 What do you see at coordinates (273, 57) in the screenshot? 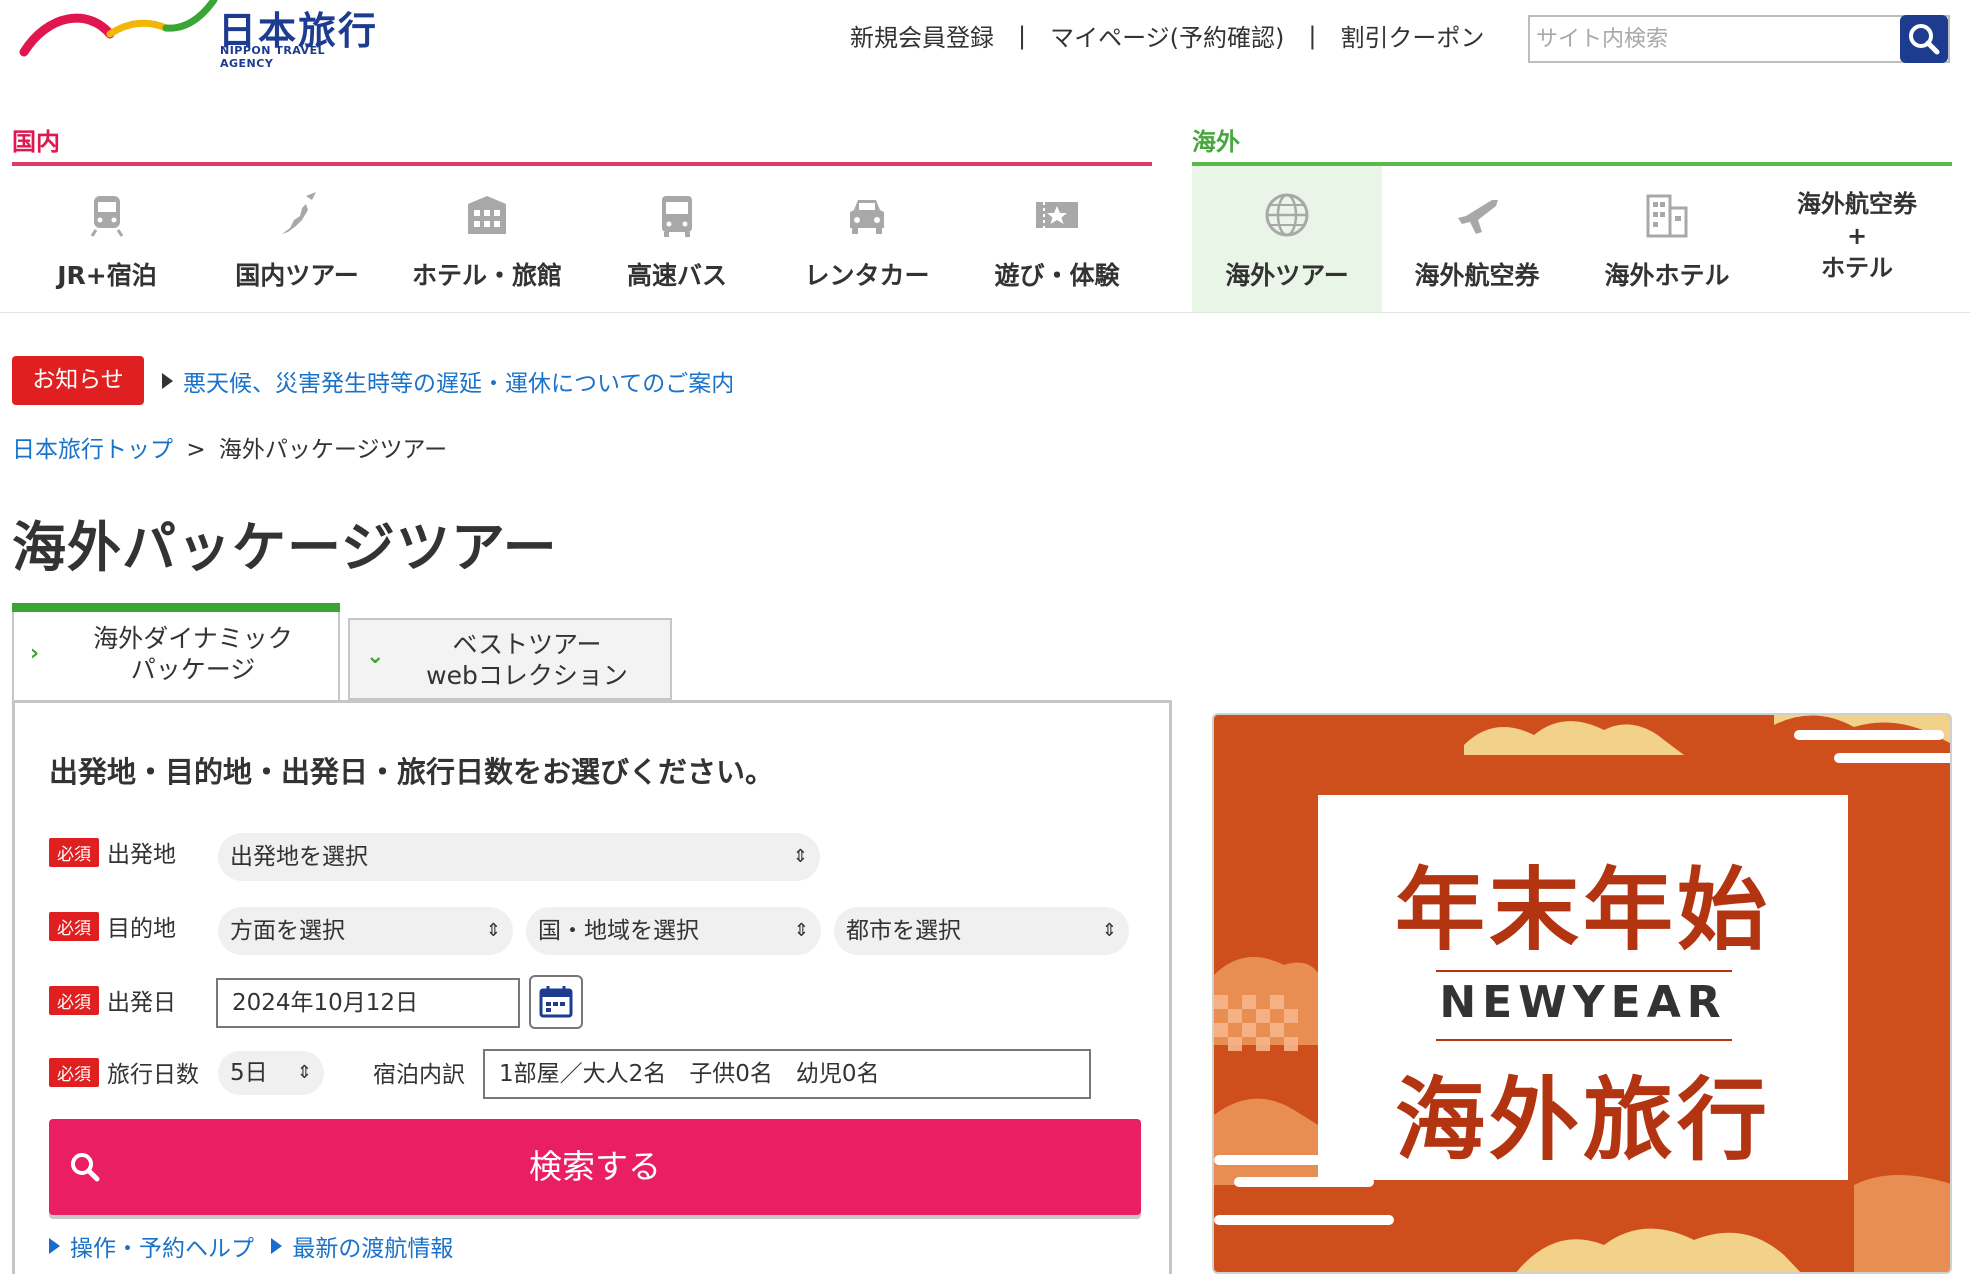
I see `logo-subtext: NIPPON TRAVEL AGENCY` at bounding box center [273, 57].